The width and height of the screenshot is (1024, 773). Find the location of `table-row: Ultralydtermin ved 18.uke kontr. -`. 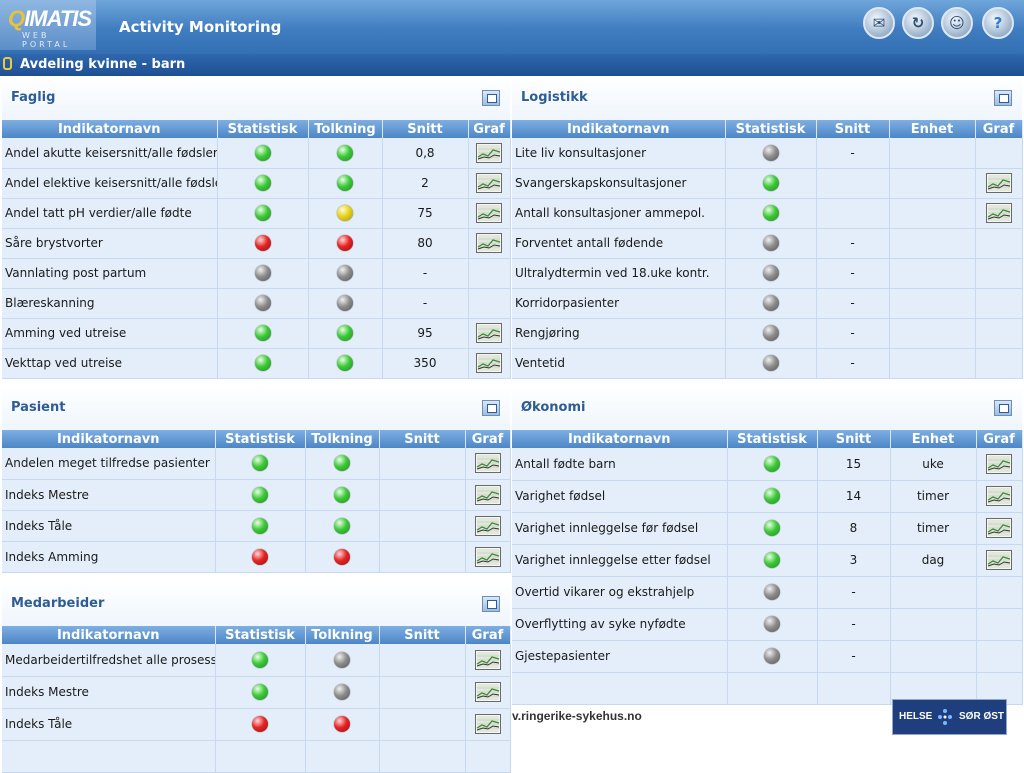

table-row: Ultralydtermin ved 18.uke kontr. - is located at coordinates (767, 273).